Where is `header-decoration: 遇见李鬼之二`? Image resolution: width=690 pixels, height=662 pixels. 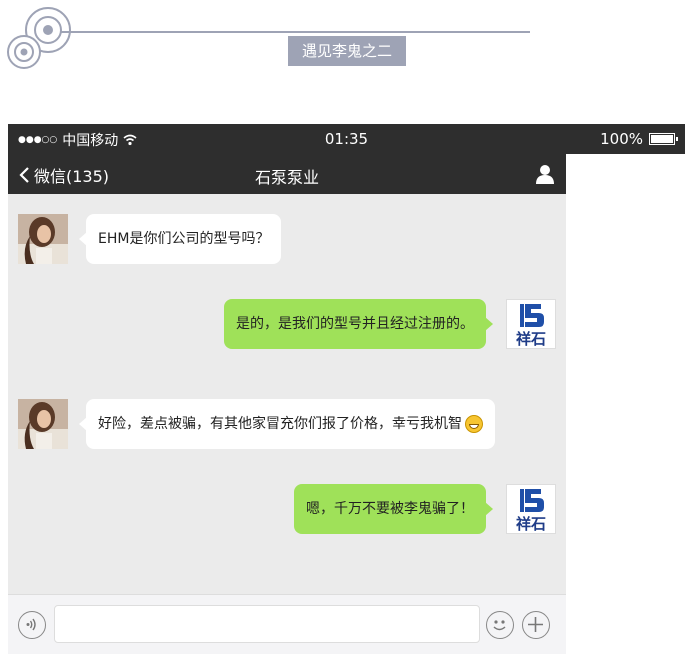 header-decoration: 遇见李鬼之二 is located at coordinates (345, 45).